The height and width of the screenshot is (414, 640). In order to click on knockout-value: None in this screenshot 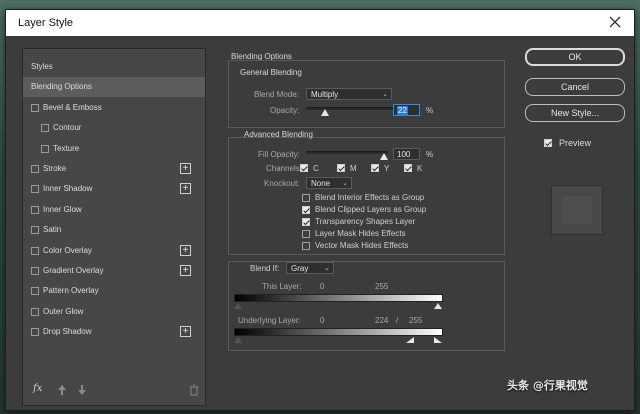, I will do `click(321, 183)`.